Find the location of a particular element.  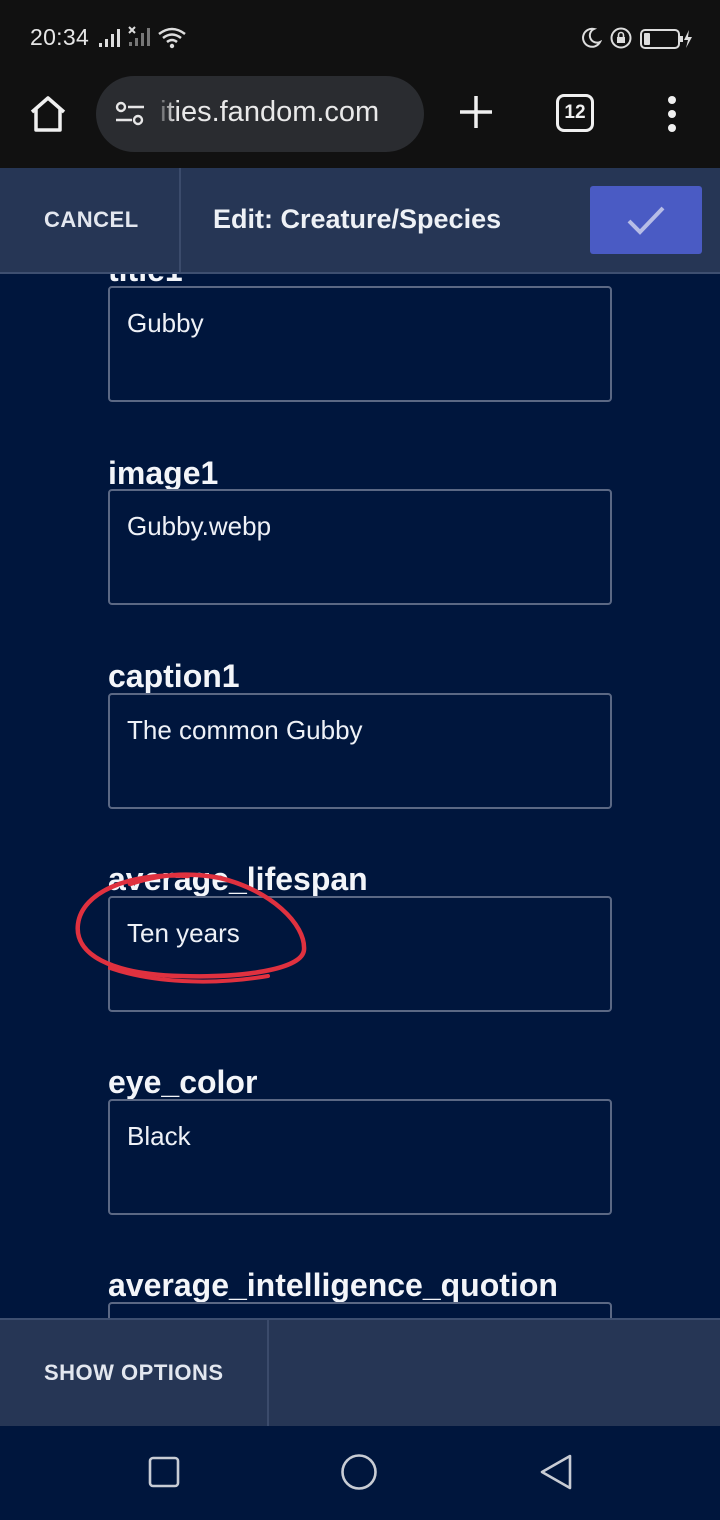

url-text: ities.fandom.com is located at coordinates (270, 112).